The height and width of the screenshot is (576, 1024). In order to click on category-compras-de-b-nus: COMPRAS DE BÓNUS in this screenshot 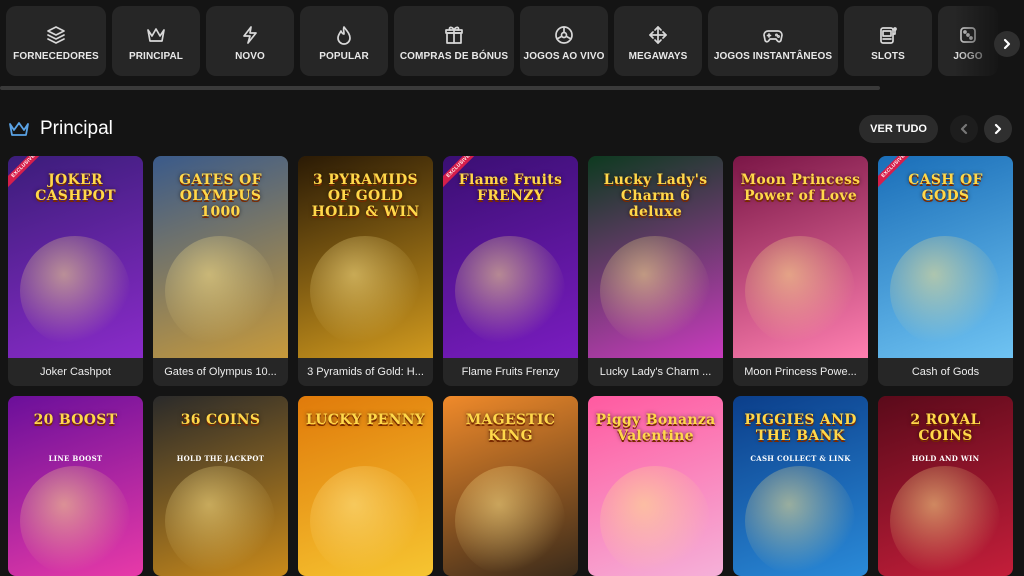, I will do `click(454, 41)`.